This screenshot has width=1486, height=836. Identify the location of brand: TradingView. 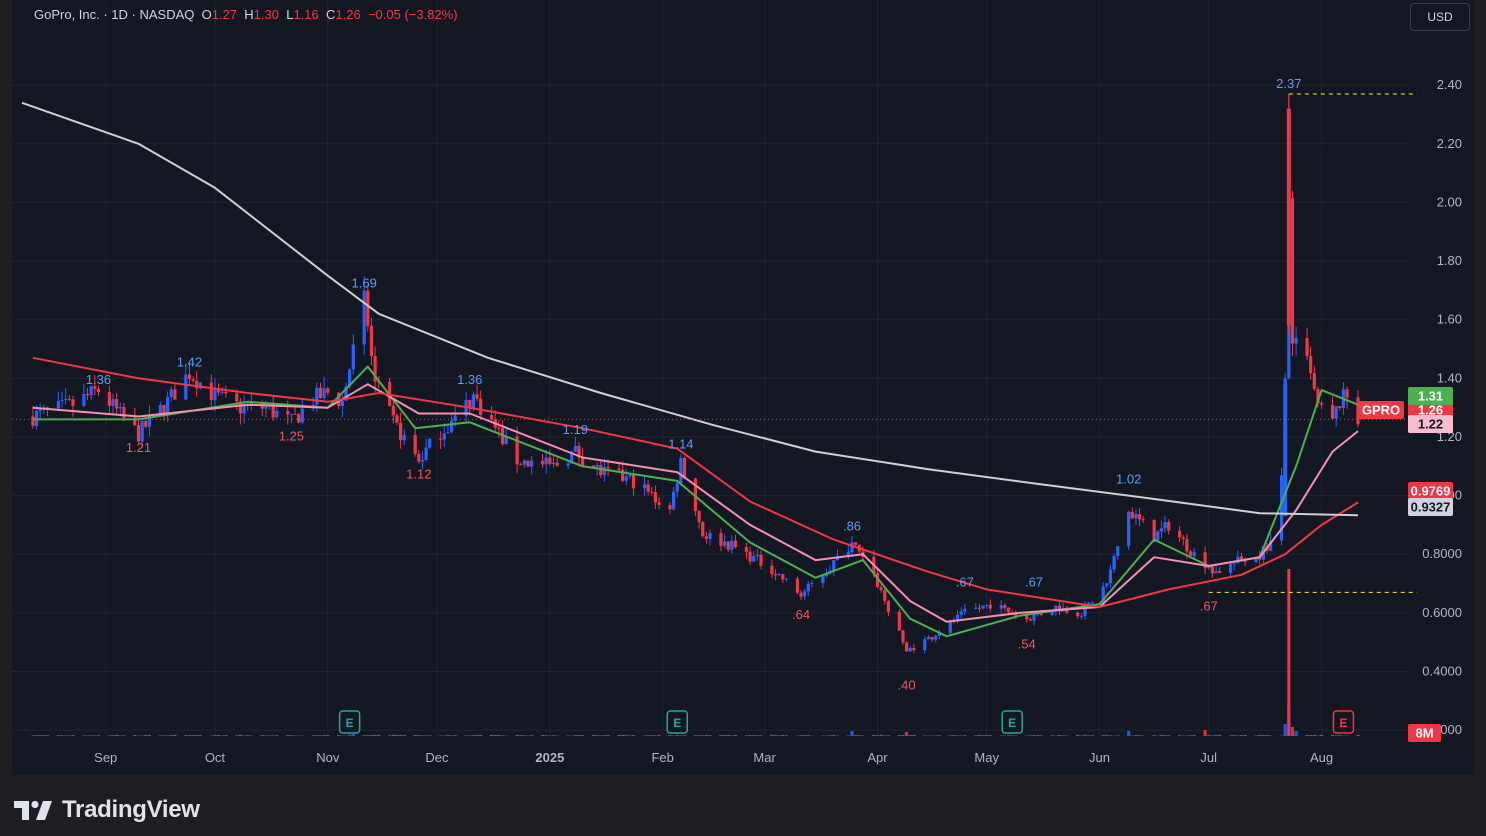
(107, 810).